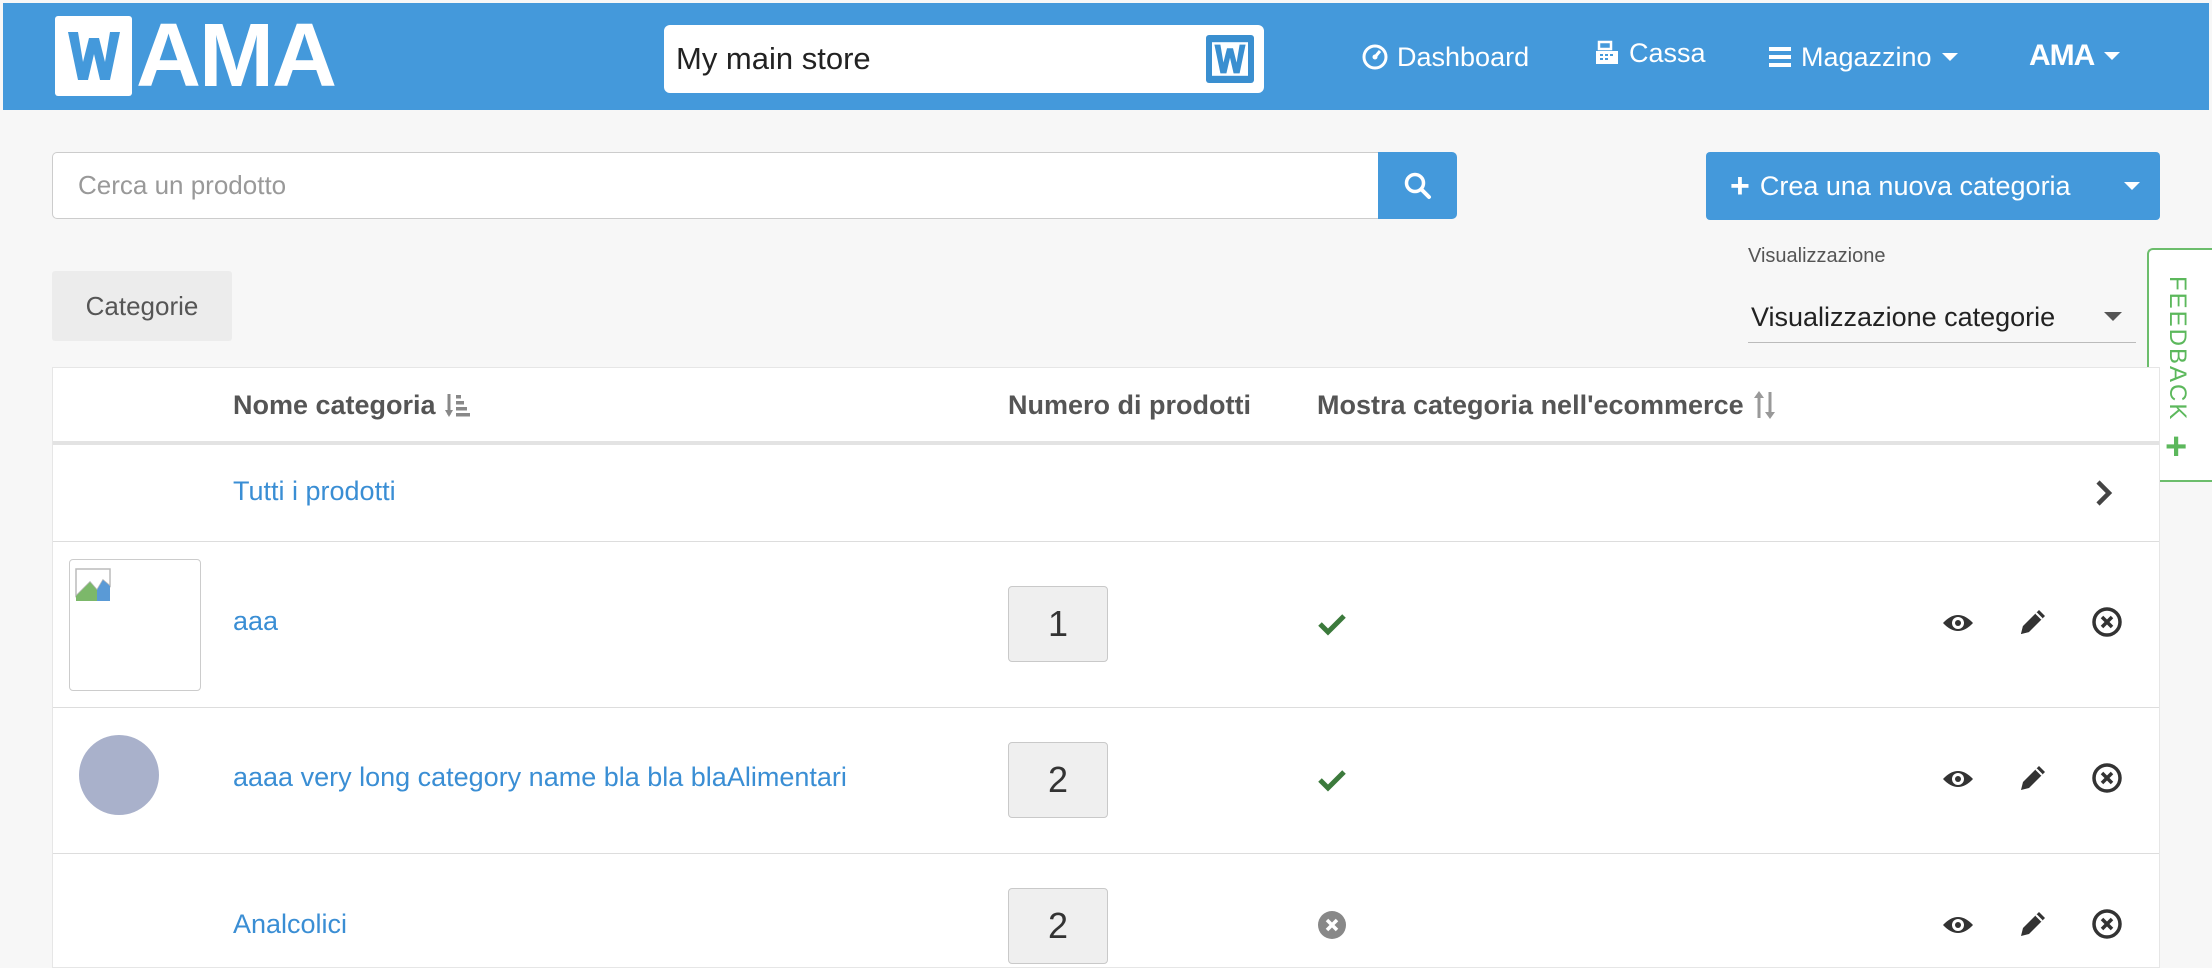 The height and width of the screenshot is (968, 2212). I want to click on store-selector: My main store, so click(964, 59).